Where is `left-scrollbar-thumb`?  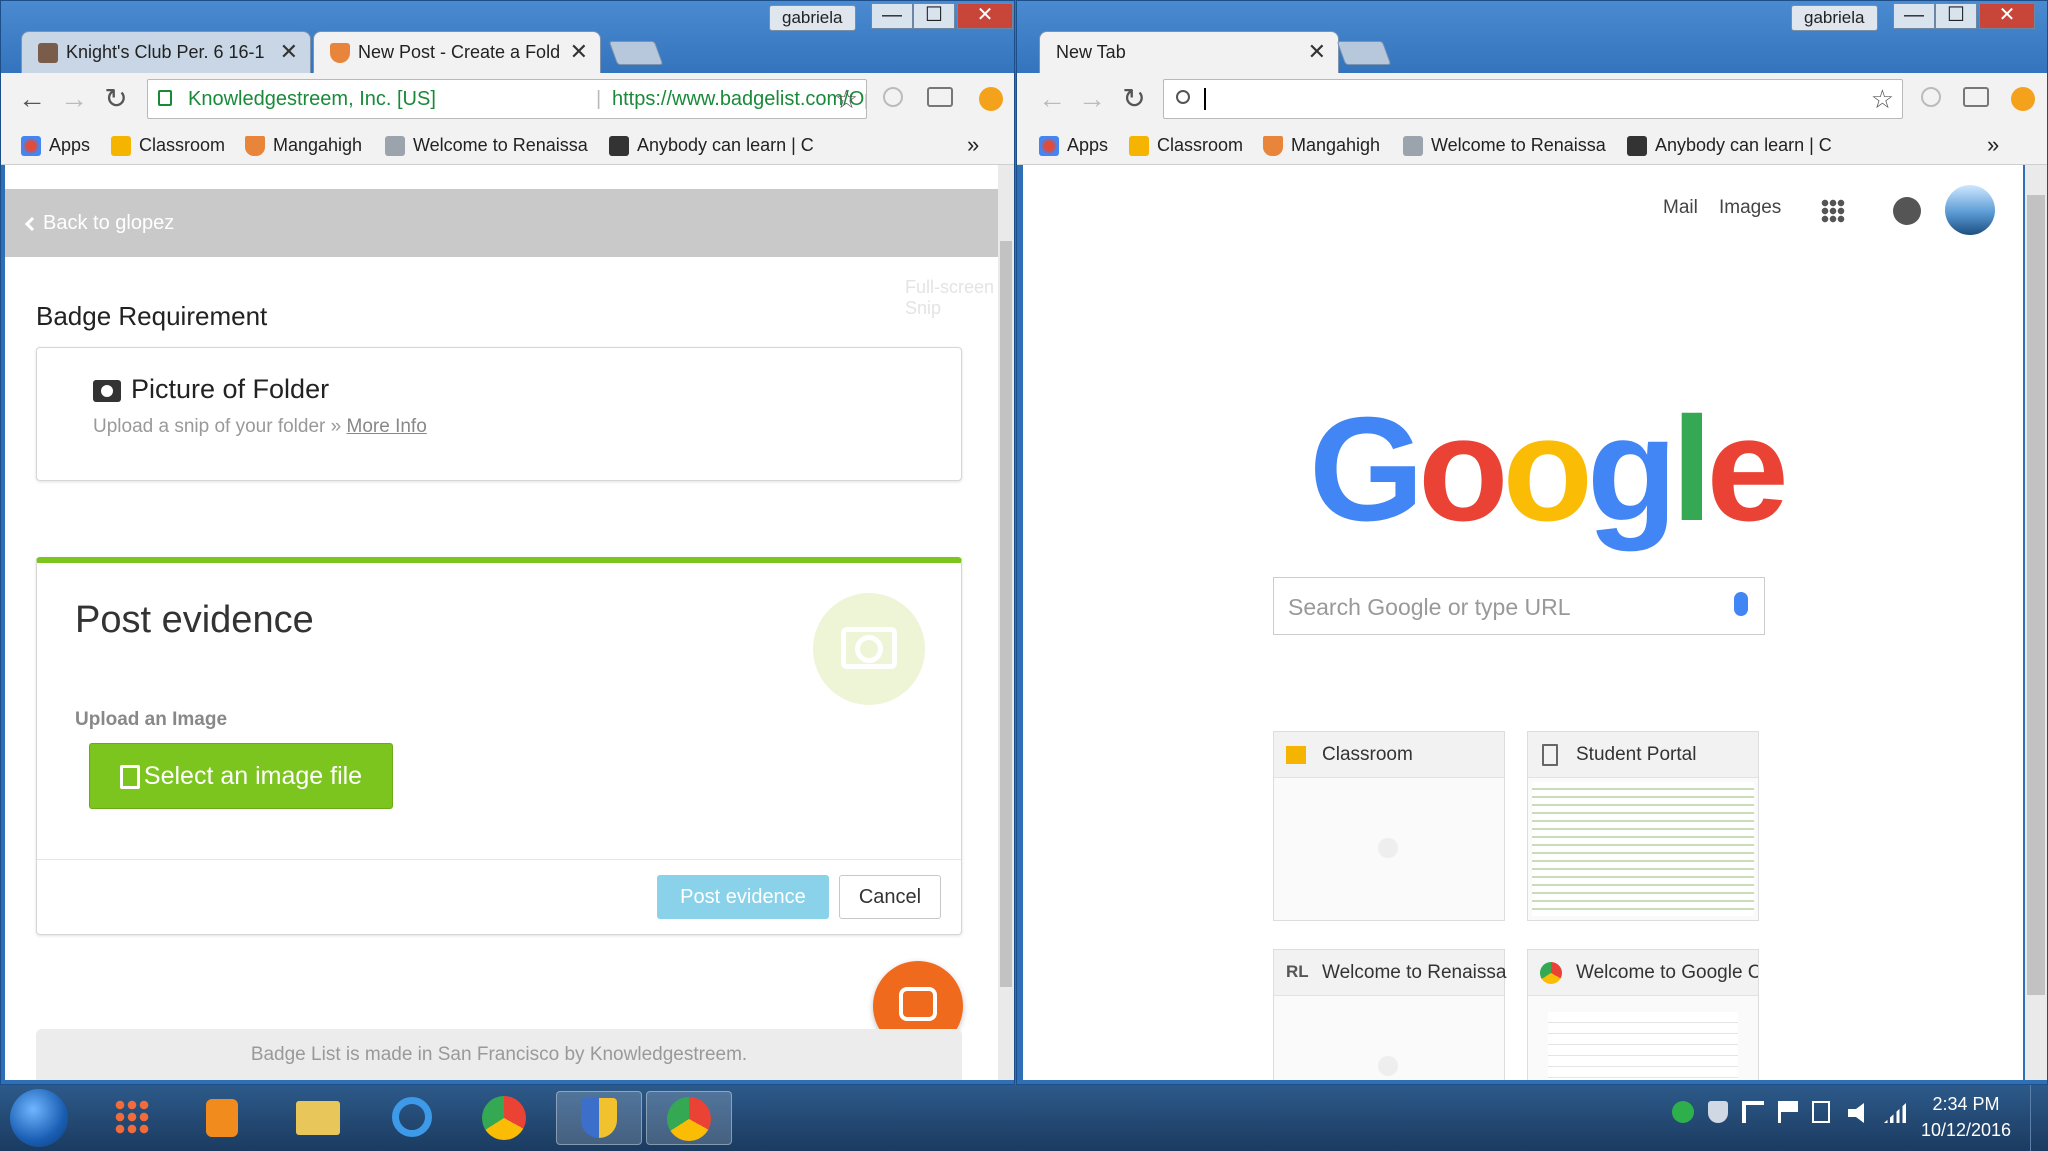
left-scrollbar-thumb is located at coordinates (1006, 614).